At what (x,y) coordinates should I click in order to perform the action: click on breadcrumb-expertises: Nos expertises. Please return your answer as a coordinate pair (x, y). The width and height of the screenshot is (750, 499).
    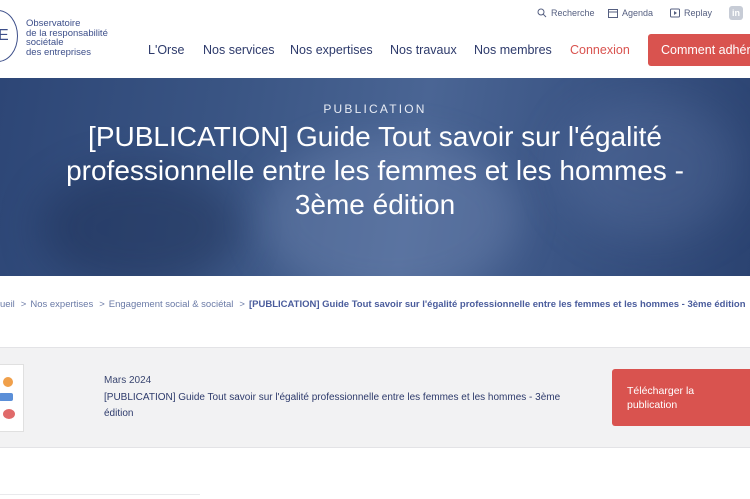
    Looking at the image, I should click on (61, 304).